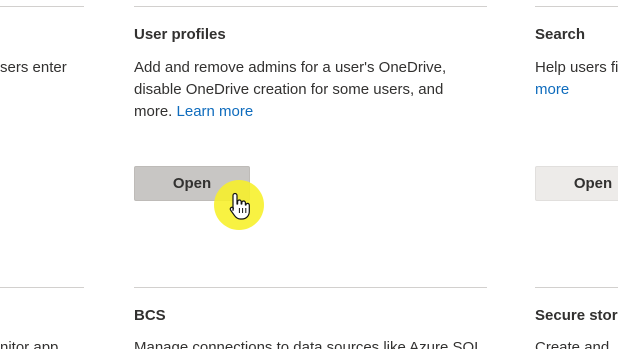  Describe the element at coordinates (29, 344) in the screenshot. I see `card-left-bottom-description: nitor app` at that location.